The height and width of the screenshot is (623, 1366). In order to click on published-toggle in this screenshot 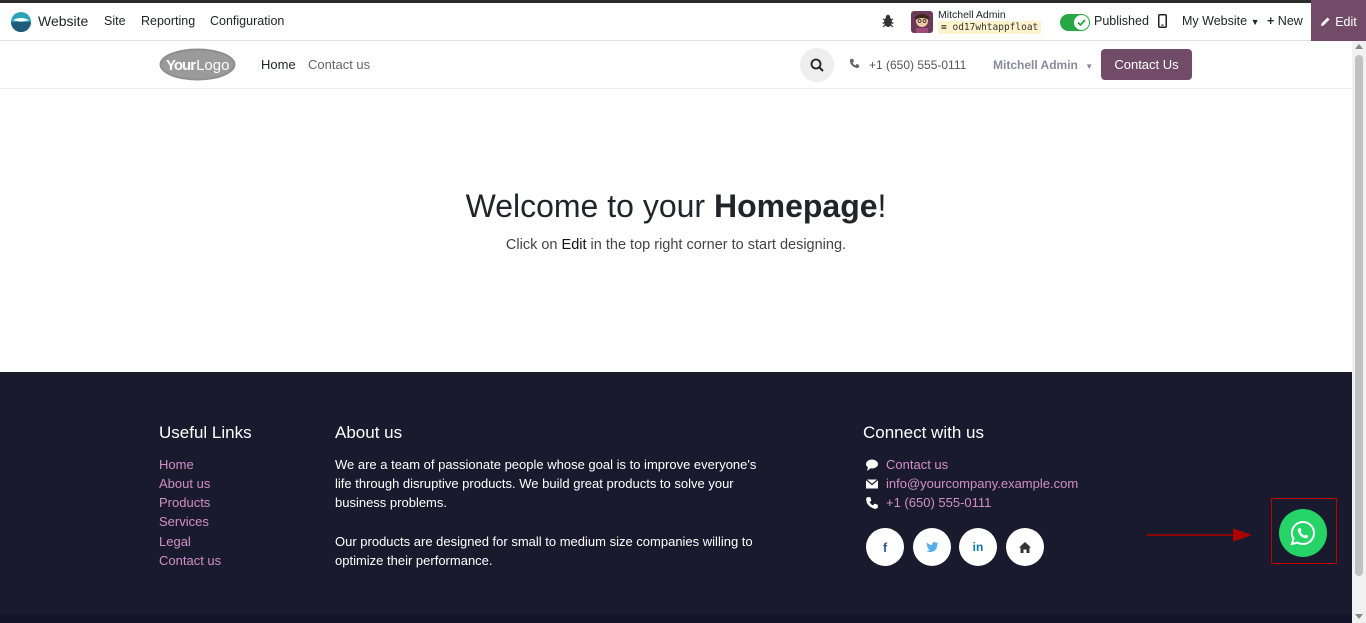, I will do `click(1075, 22)`.